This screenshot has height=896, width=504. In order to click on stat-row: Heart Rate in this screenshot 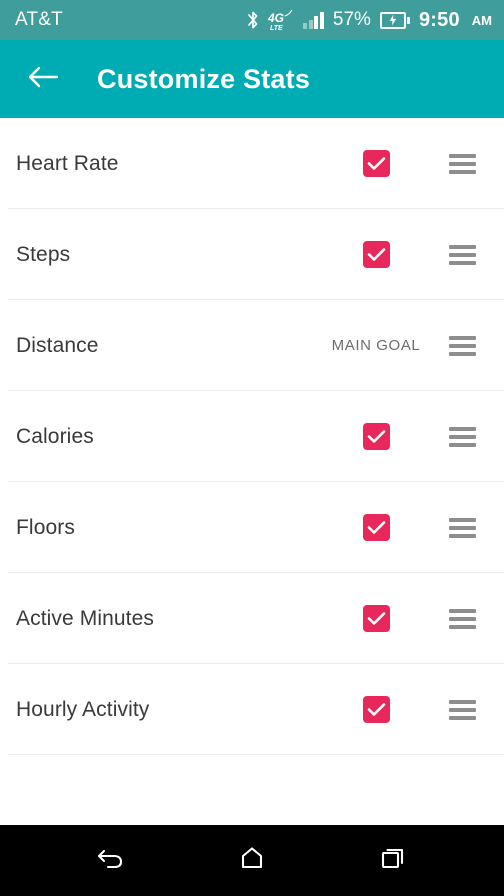, I will do `click(252, 163)`.